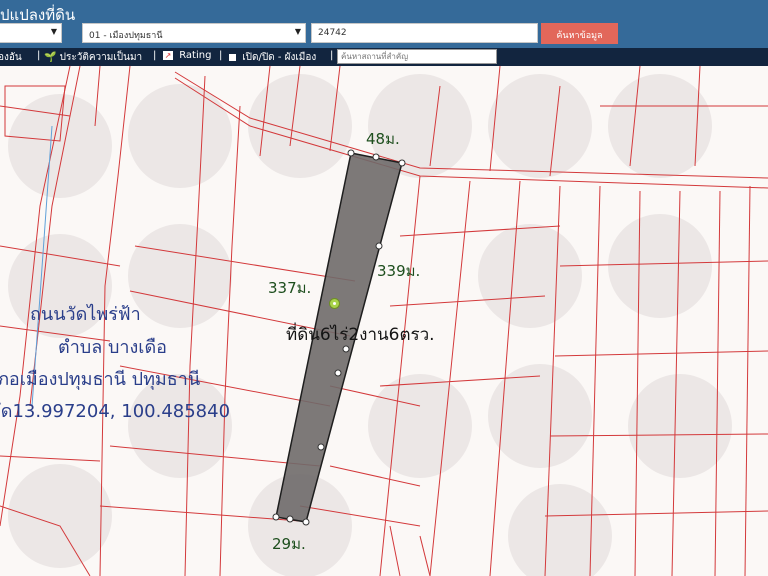  I want to click on district-select: 01 - เมืองปทุมธานี ▼, so click(194, 33).